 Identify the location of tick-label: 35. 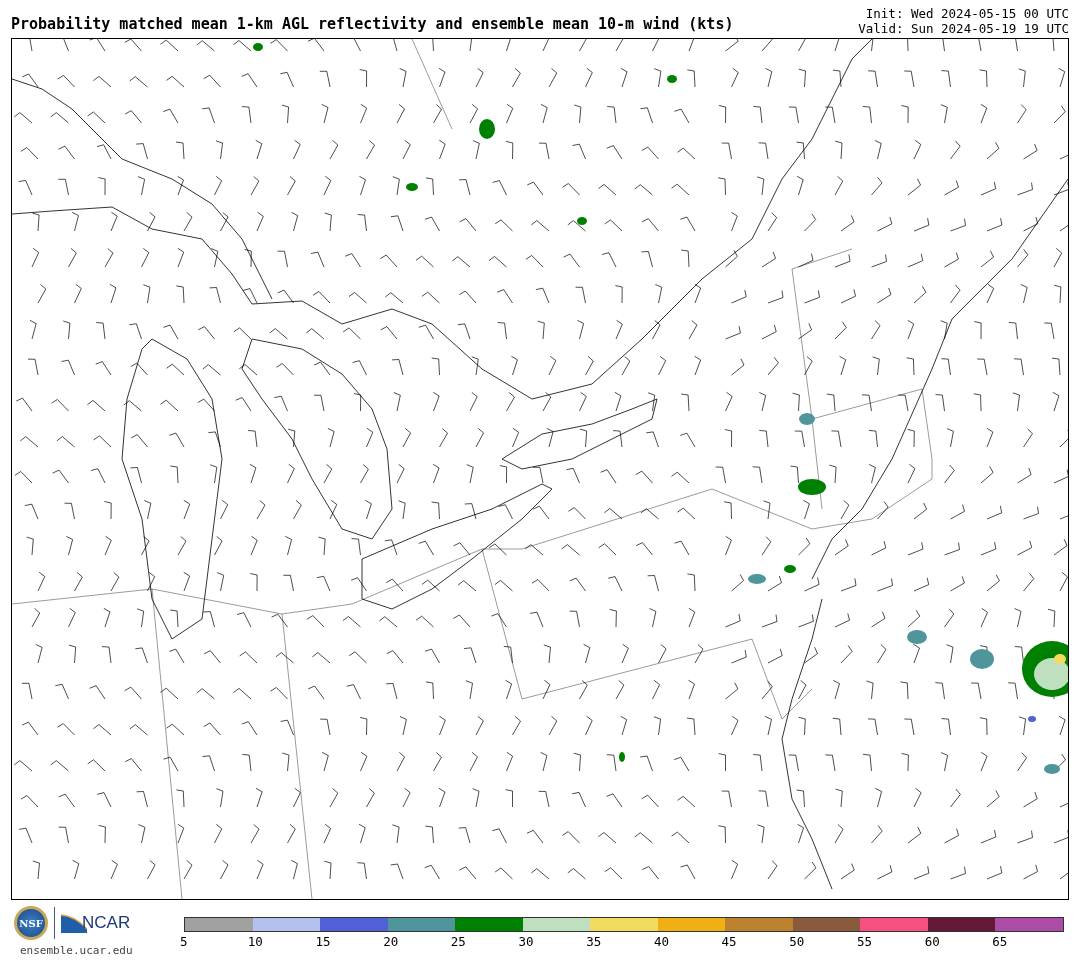
(594, 941).